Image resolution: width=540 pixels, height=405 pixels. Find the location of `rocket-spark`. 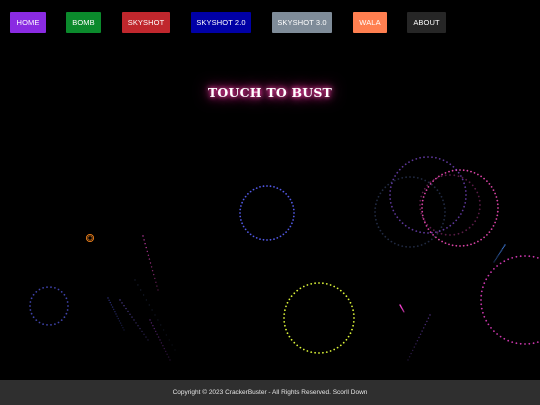

rocket-spark is located at coordinates (90, 238).